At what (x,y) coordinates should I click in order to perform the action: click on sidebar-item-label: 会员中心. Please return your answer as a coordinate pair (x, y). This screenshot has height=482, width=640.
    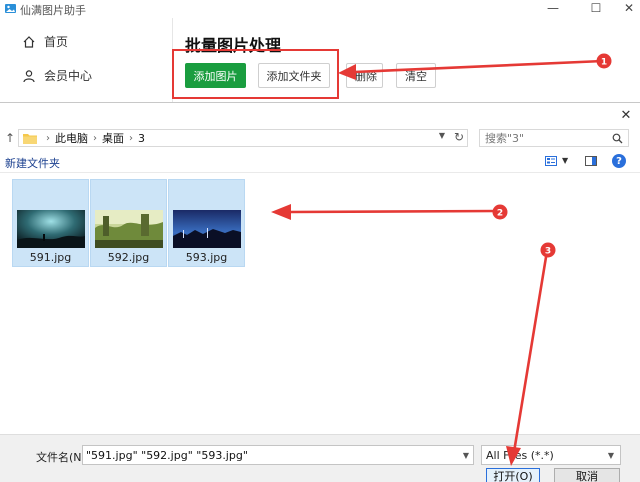
    Looking at the image, I should click on (68, 76).